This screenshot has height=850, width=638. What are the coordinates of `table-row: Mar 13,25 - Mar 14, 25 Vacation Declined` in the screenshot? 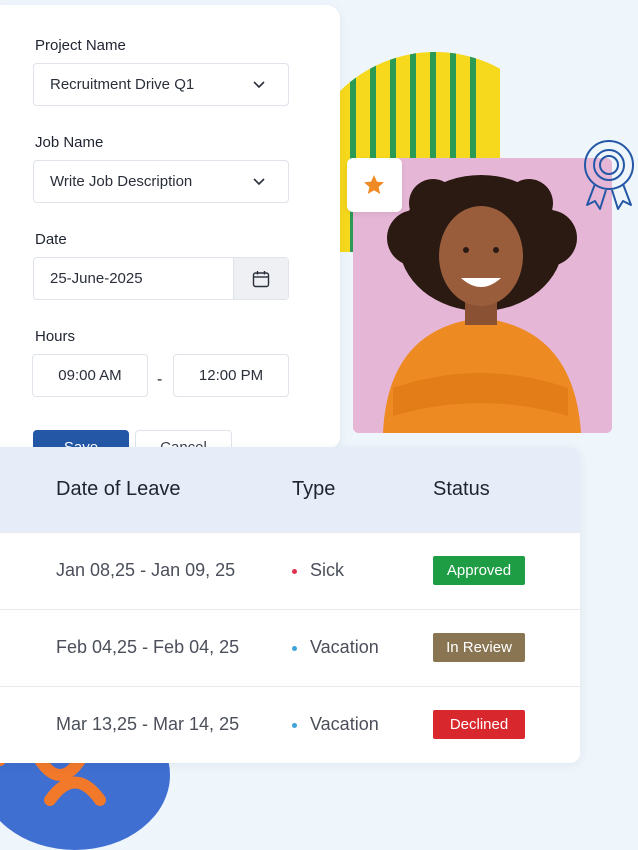 It's located at (290, 724).